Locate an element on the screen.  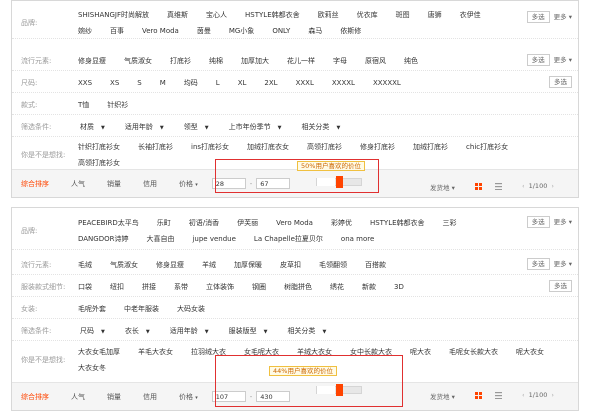
filter-option: 伊芙丽 is located at coordinates (247, 223).